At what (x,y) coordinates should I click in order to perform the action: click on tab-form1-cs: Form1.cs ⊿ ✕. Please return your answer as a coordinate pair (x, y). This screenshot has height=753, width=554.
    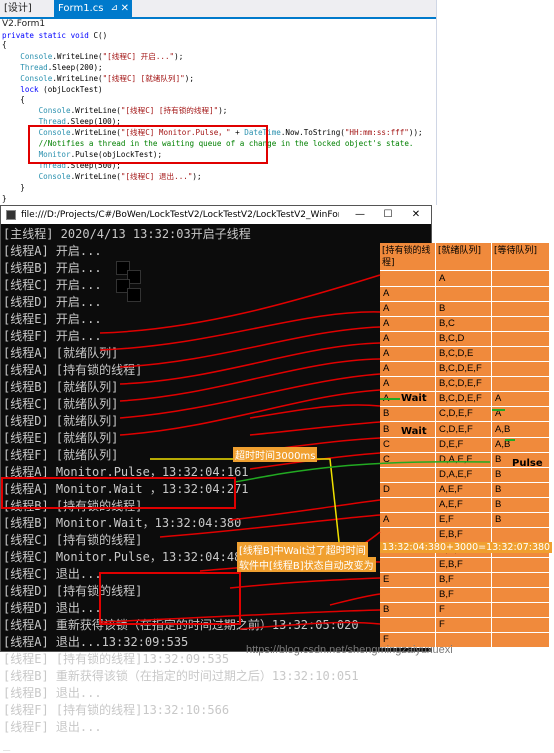
    Looking at the image, I should click on (93, 8).